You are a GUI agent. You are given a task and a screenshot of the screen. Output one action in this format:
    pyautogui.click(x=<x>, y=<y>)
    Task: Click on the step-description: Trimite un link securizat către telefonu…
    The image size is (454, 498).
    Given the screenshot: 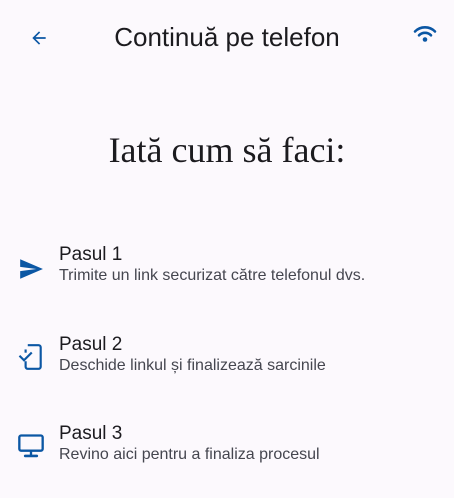 What is the action you would take?
    pyautogui.click(x=212, y=275)
    